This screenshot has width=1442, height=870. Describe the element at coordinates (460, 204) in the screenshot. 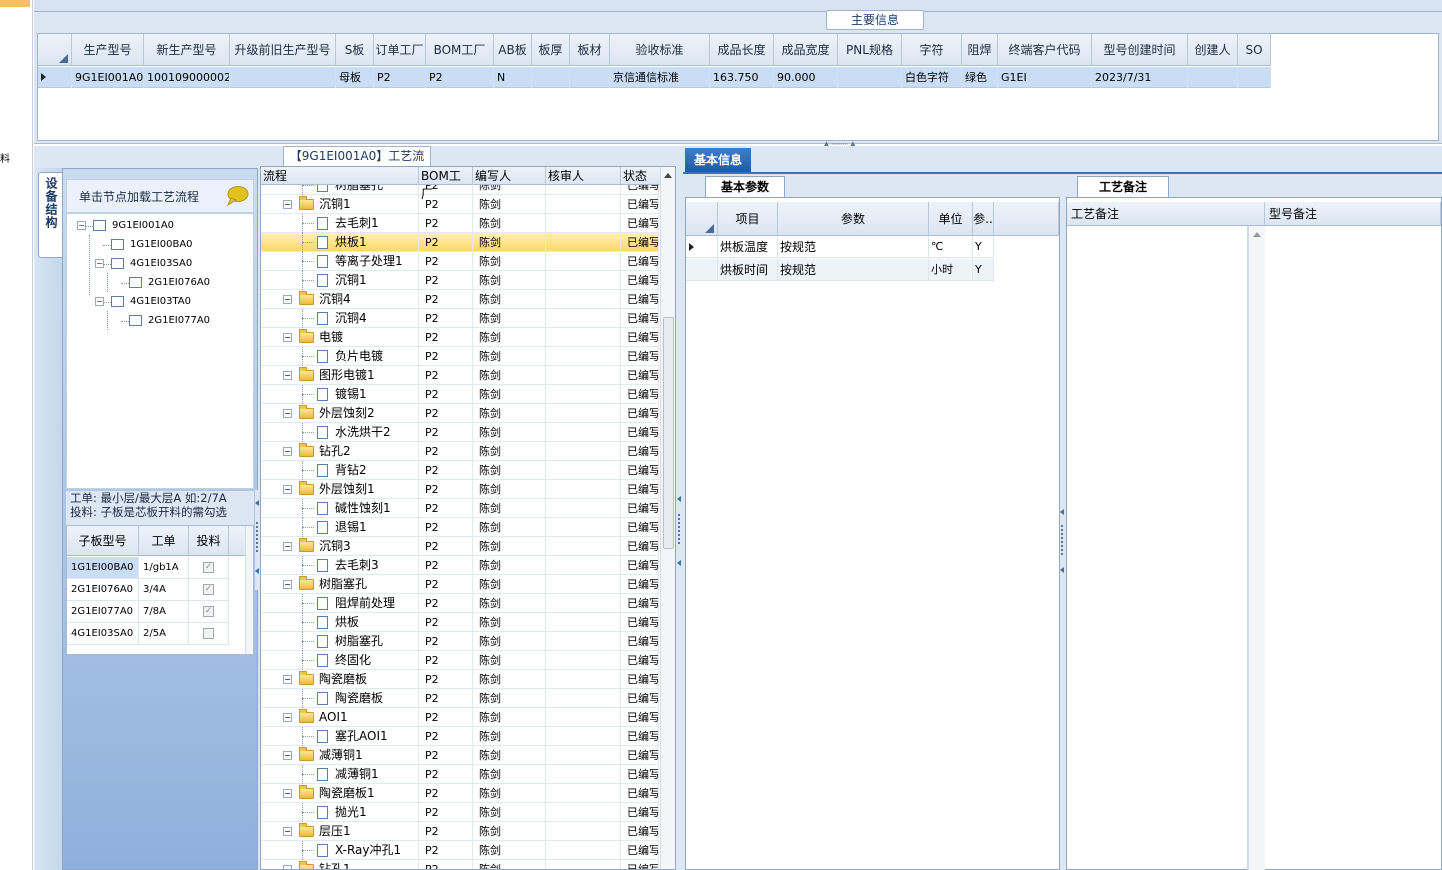

I see `flow-row: − 沉铜1 P2 陈剑 已编写` at that location.